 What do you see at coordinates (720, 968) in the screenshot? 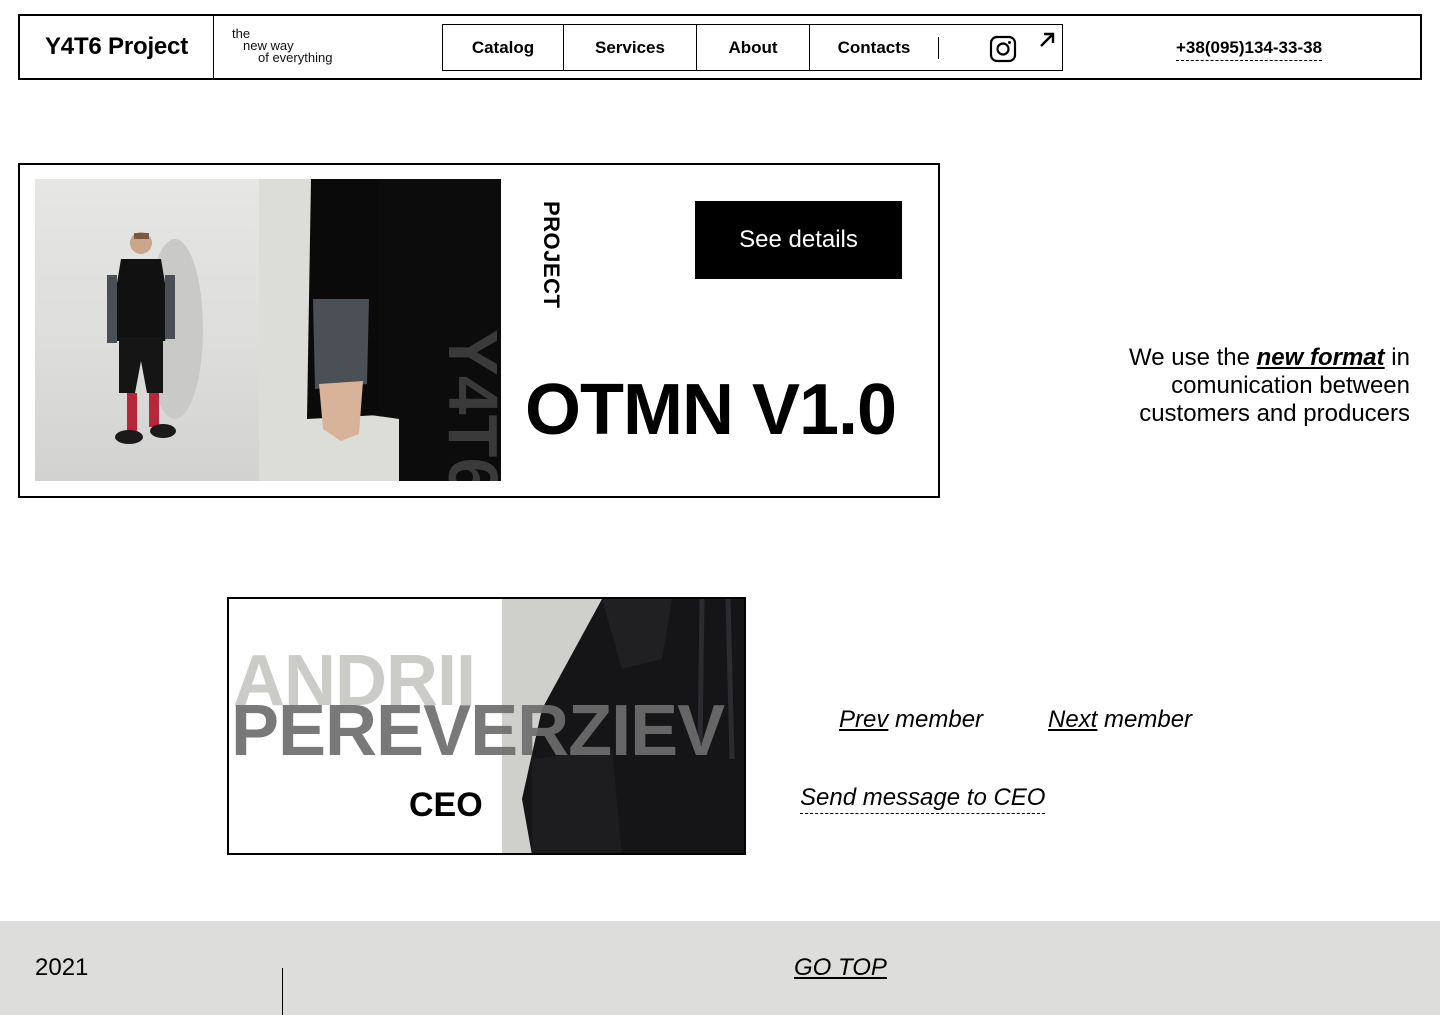
I see `site-footer: 2021 GO TOP` at bounding box center [720, 968].